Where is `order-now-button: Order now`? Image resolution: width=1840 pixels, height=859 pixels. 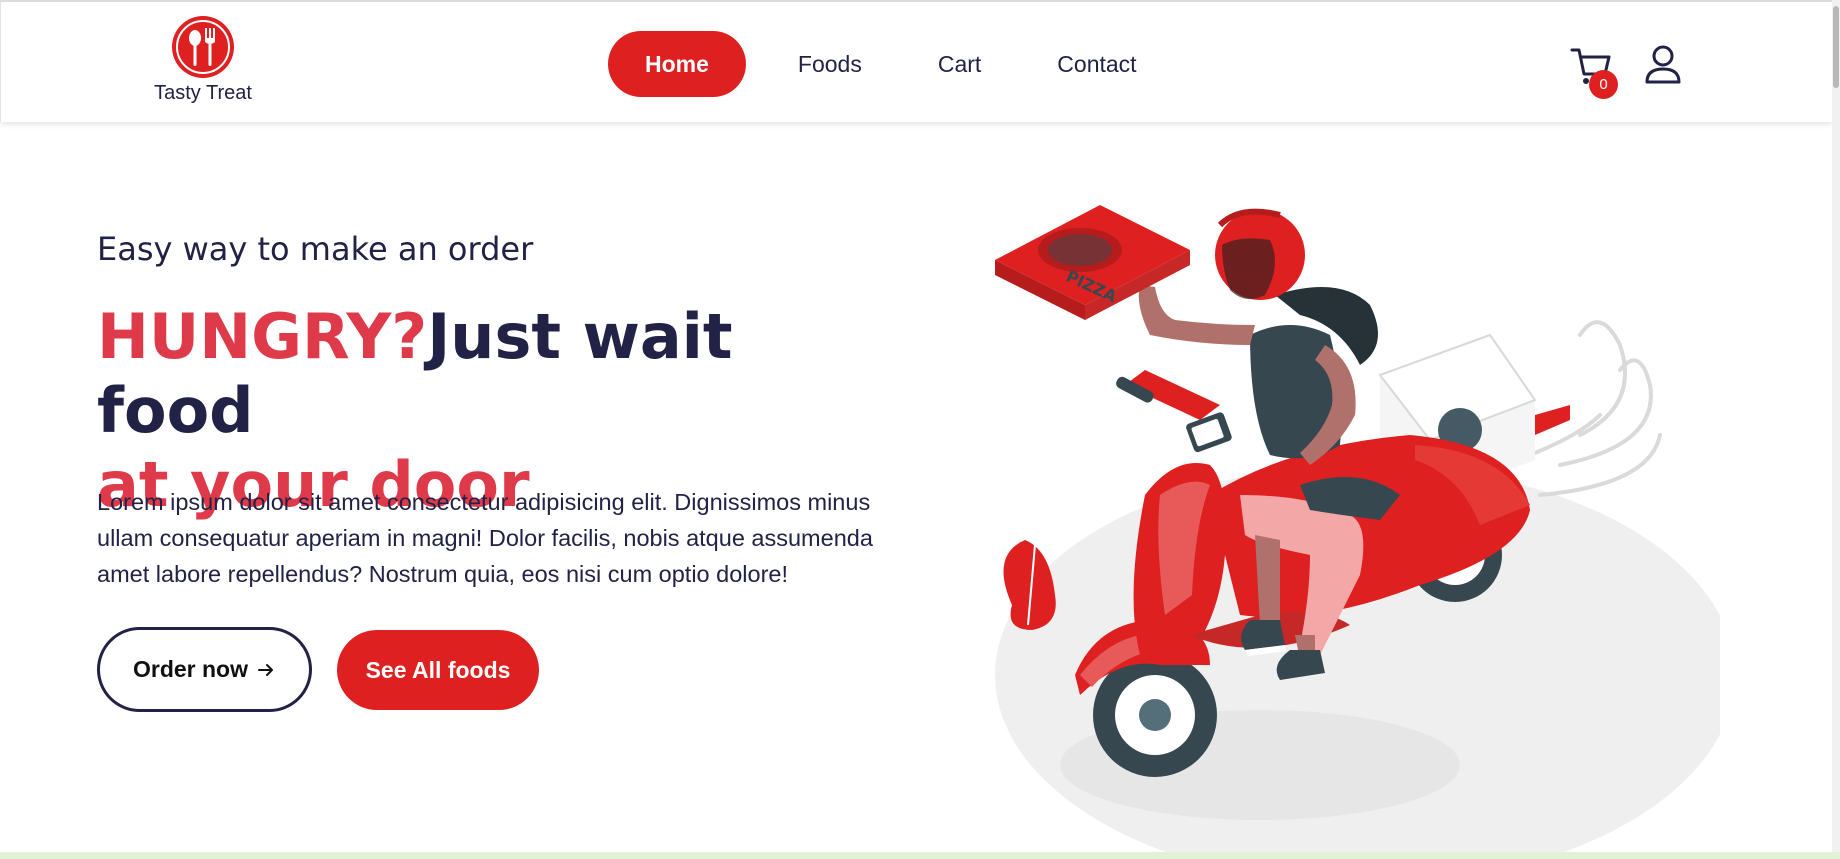 order-now-button: Order now is located at coordinates (204, 669).